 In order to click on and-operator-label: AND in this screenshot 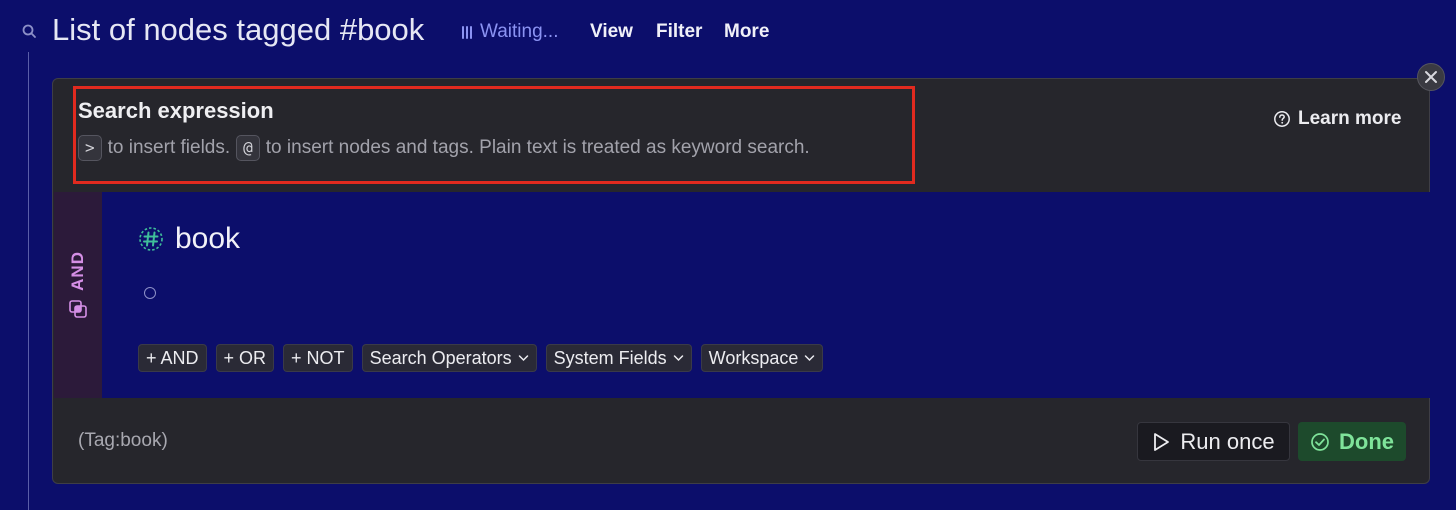, I will do `click(77, 271)`.